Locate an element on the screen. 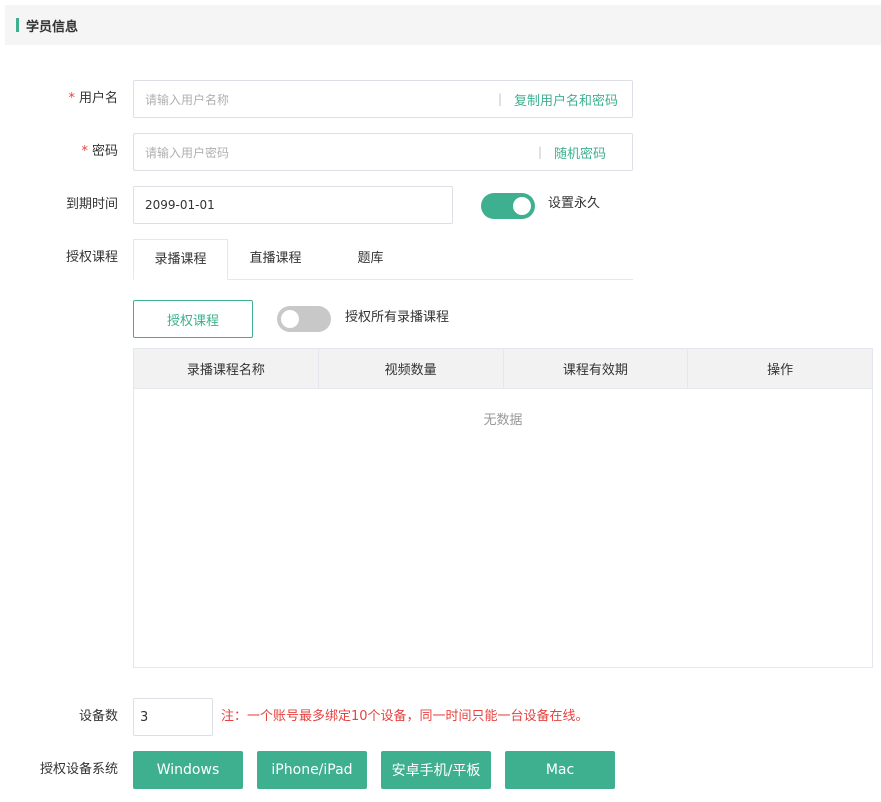  expire-date-input: 2099-01-01 is located at coordinates (293, 205).